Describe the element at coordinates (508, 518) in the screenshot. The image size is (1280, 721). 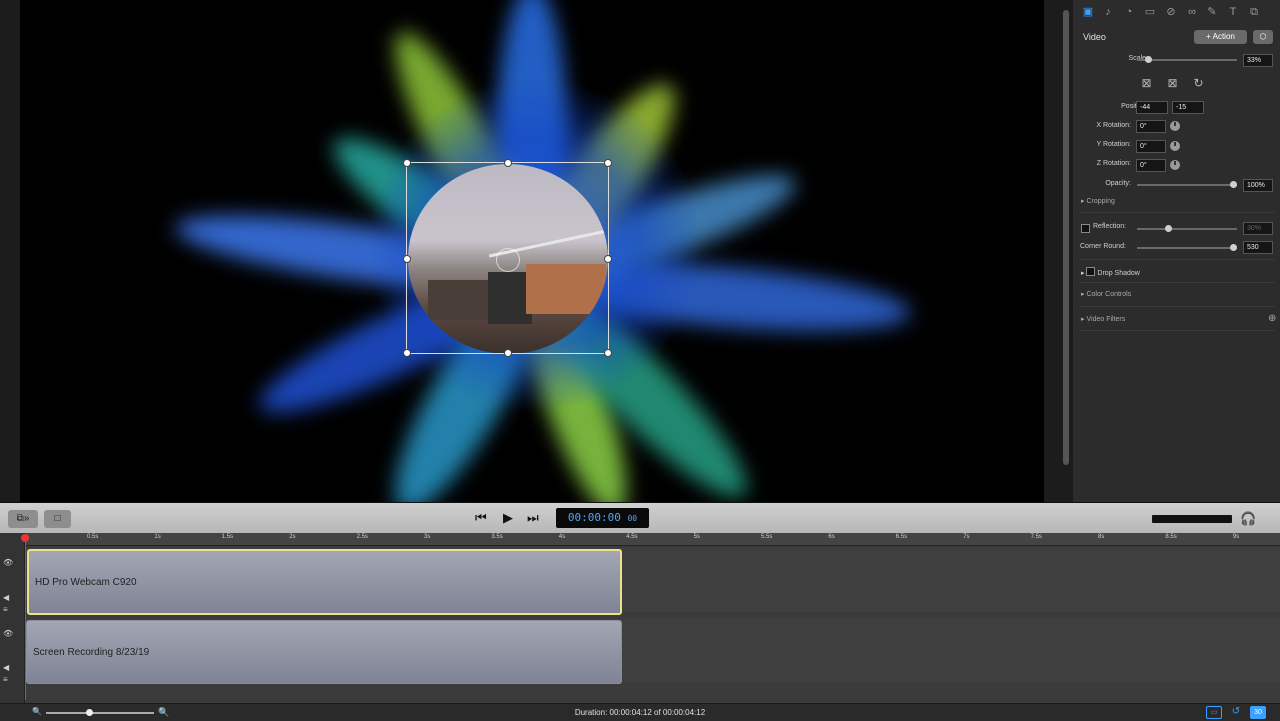
I see `play-icon: ▶` at that location.